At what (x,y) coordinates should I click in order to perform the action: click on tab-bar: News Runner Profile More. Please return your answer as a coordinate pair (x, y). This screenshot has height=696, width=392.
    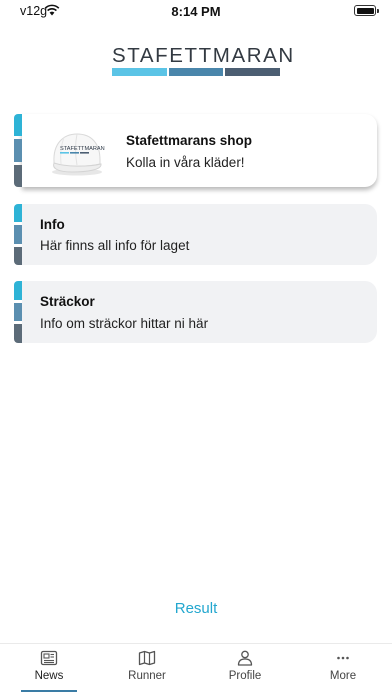
    Looking at the image, I should click on (196, 669).